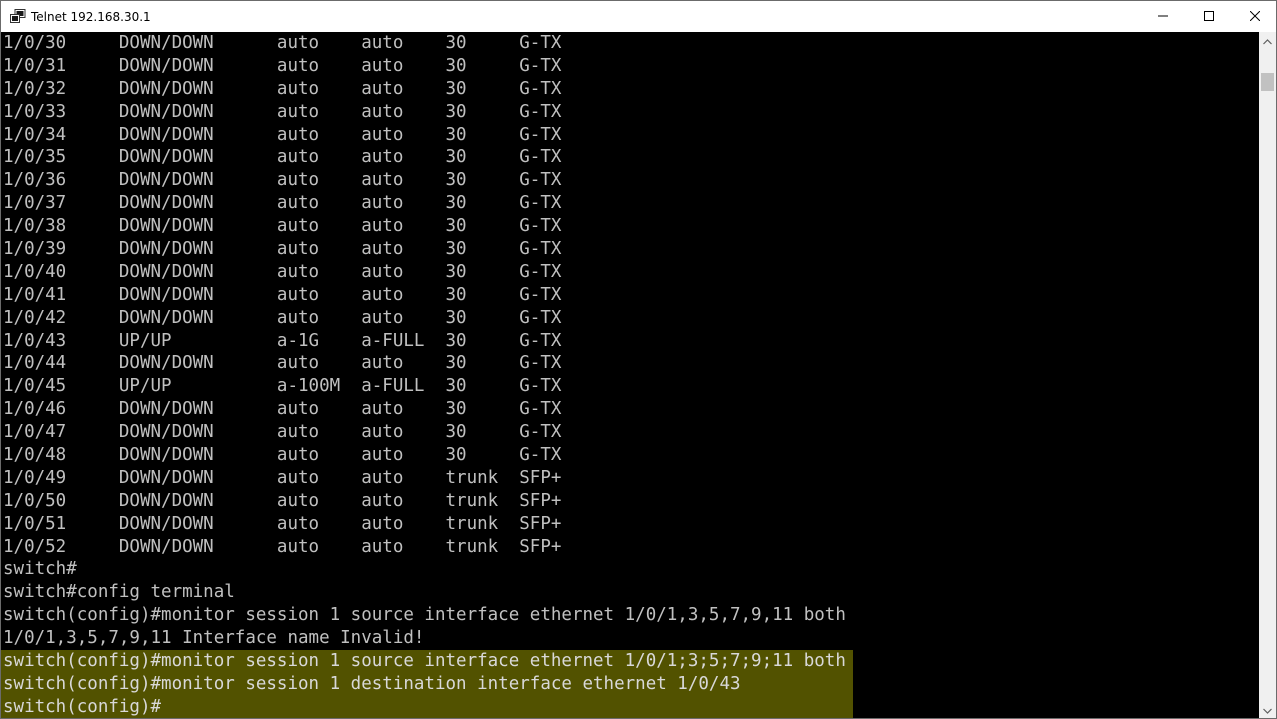  What do you see at coordinates (214, 638) in the screenshot?
I see `terminal-line: 1/0/1,3,5,7,9,11 Interface name Invalid!` at bounding box center [214, 638].